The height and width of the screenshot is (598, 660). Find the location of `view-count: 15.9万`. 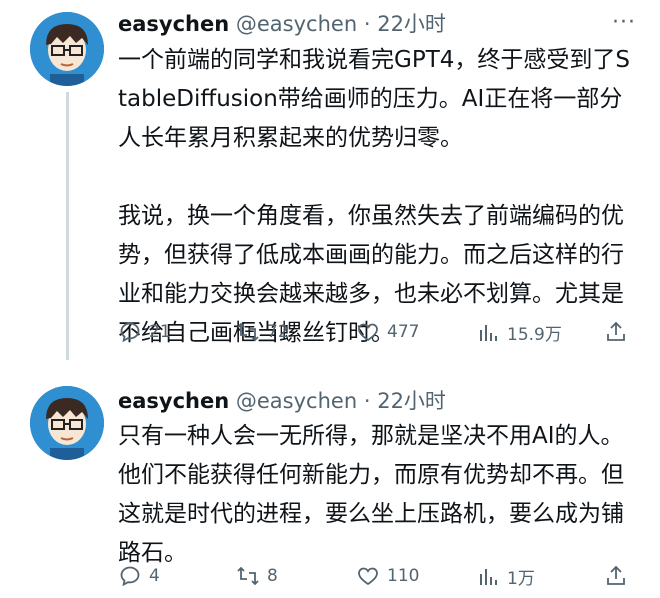

view-count: 15.9万 is located at coordinates (534, 335).